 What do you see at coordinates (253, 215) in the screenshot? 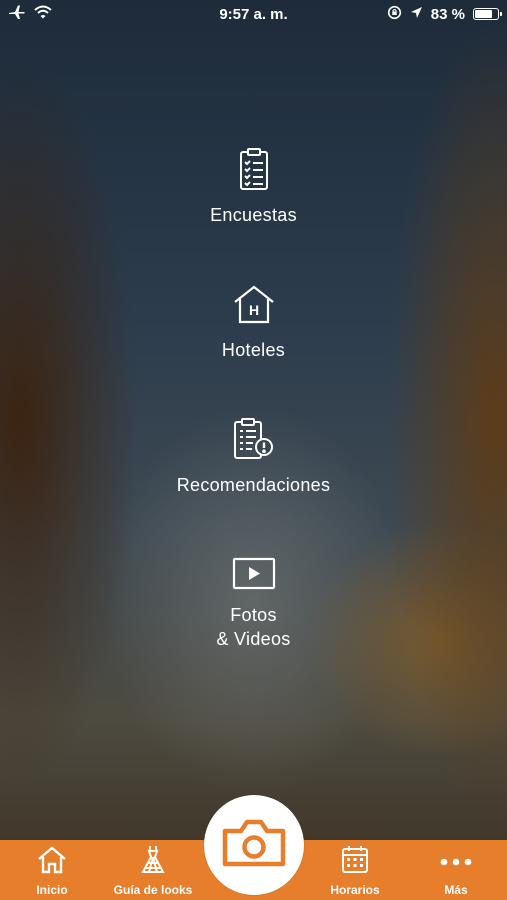
I see `menu-label-encuestas: Encuestas` at bounding box center [253, 215].